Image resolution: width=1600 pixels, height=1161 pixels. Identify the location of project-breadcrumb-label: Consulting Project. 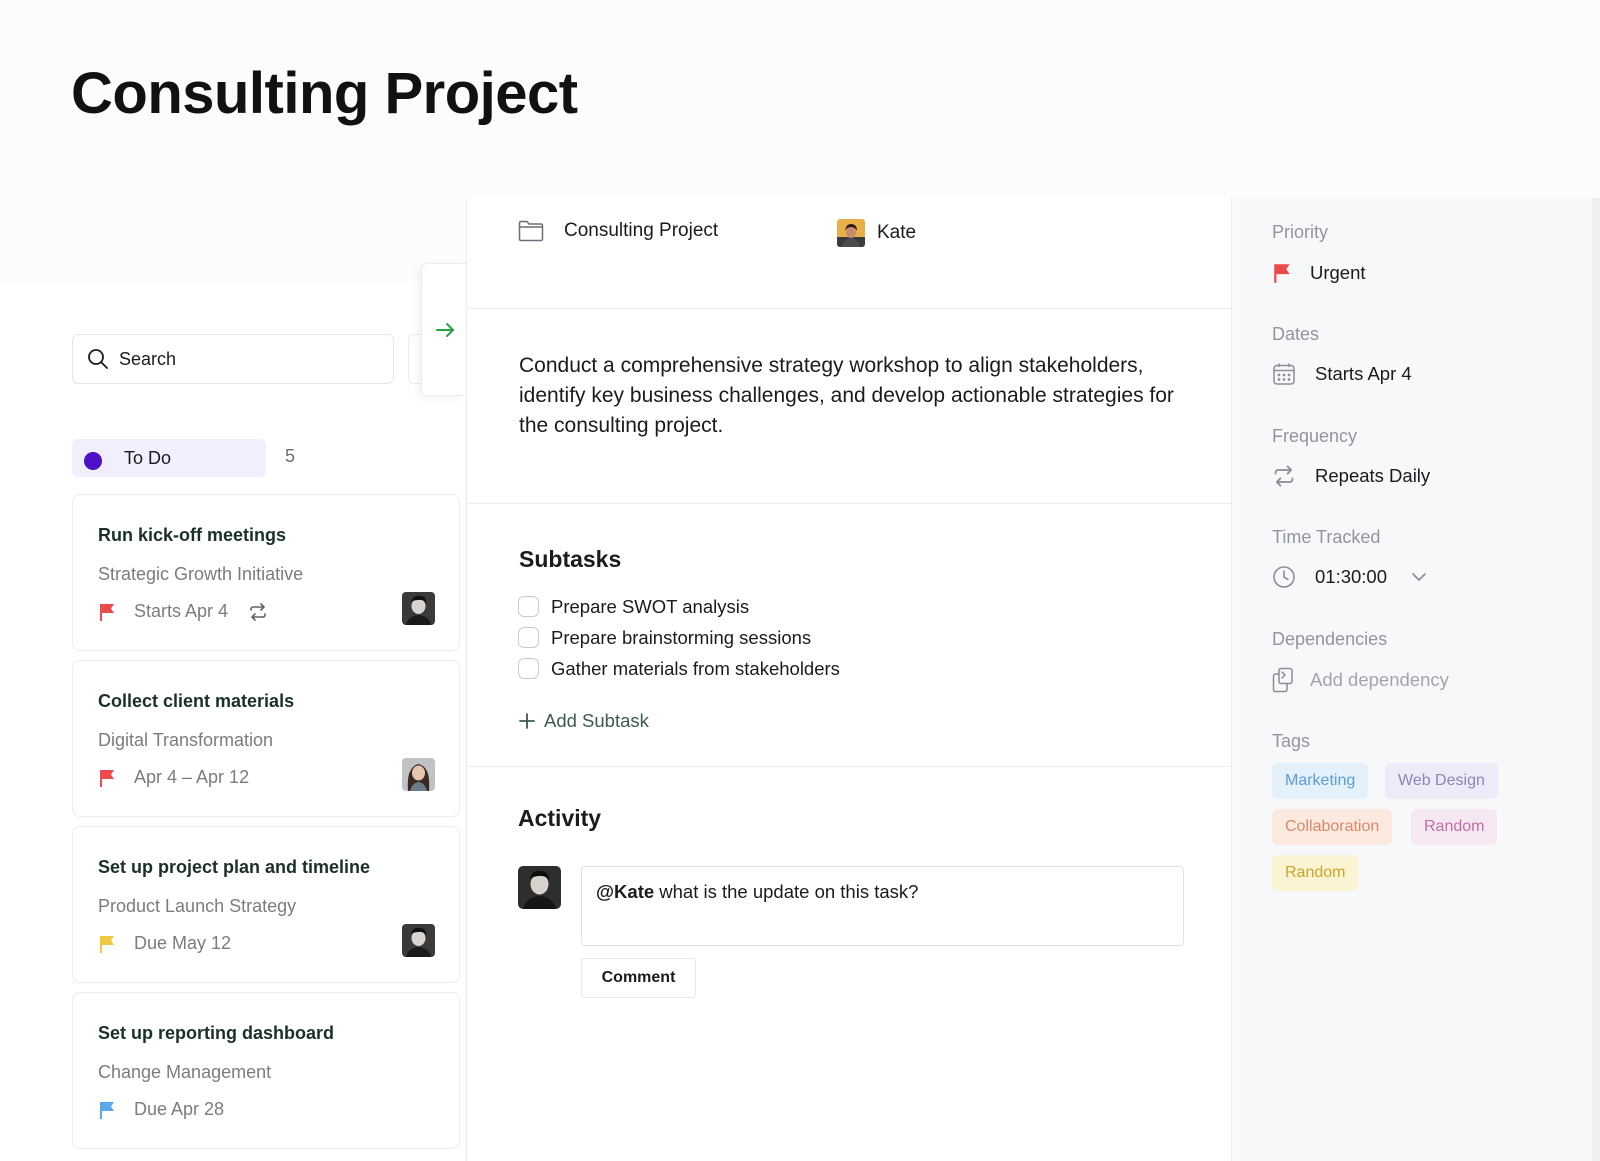
(641, 230).